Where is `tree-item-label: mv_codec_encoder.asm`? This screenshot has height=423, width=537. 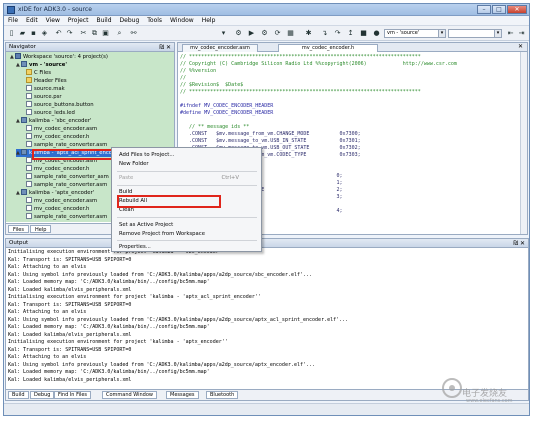 tree-item-label: mv_codec_encoder.asm is located at coordinates (66, 129).